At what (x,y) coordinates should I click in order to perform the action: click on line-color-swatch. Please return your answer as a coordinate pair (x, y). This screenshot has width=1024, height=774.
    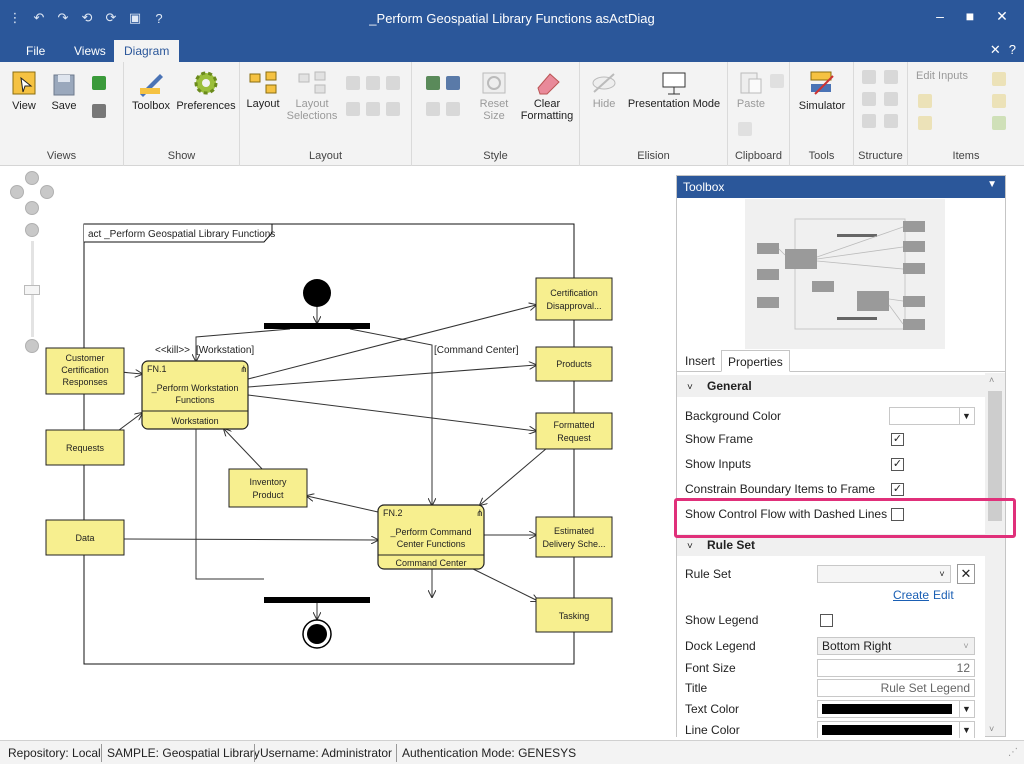
    Looking at the image, I should click on (887, 730).